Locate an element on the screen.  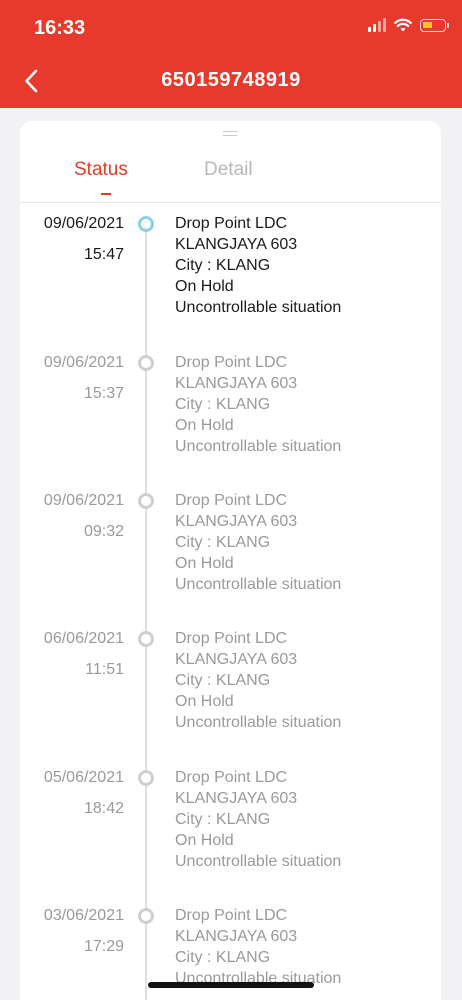
battery-icon is located at coordinates (434, 25).